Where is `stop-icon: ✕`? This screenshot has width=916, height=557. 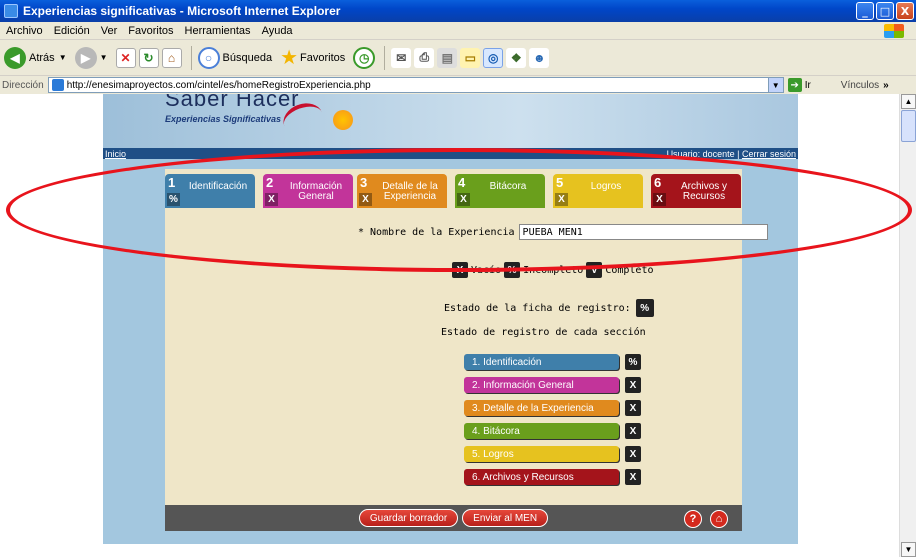 stop-icon: ✕ is located at coordinates (125, 57).